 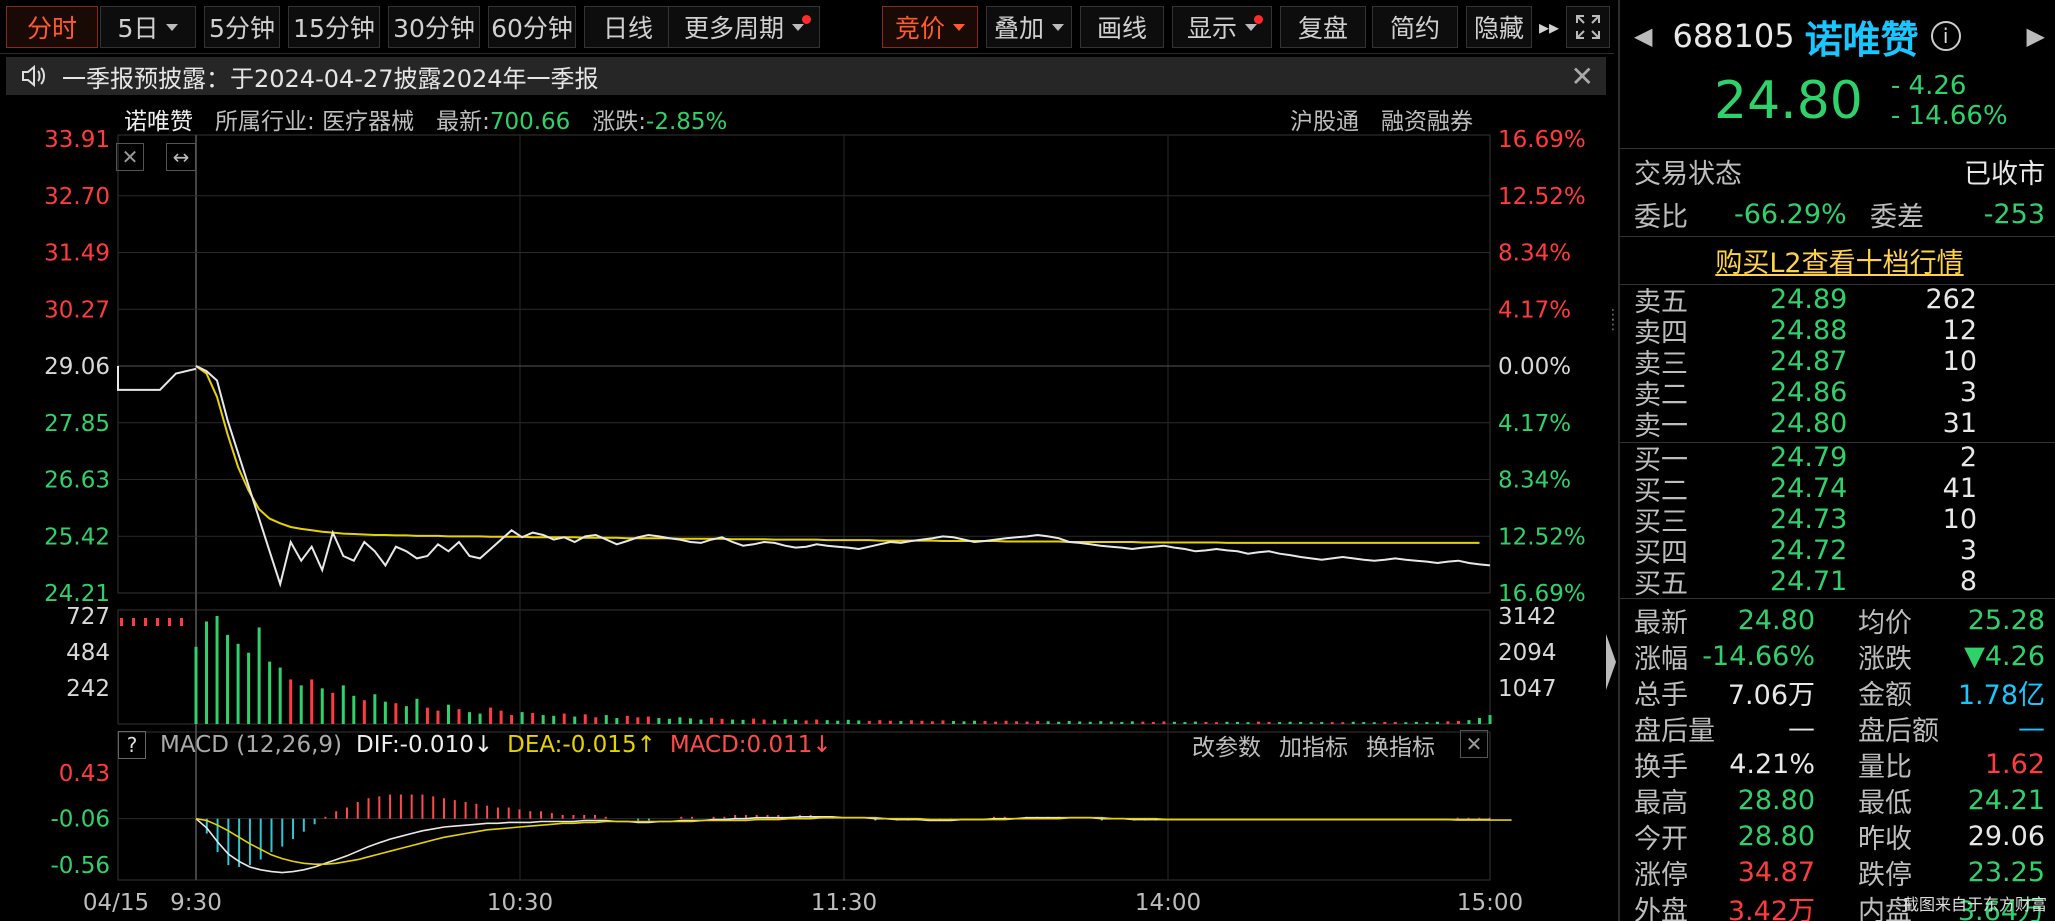 What do you see at coordinates (1788, 101) in the screenshot?
I see `last-price: 24.80` at bounding box center [1788, 101].